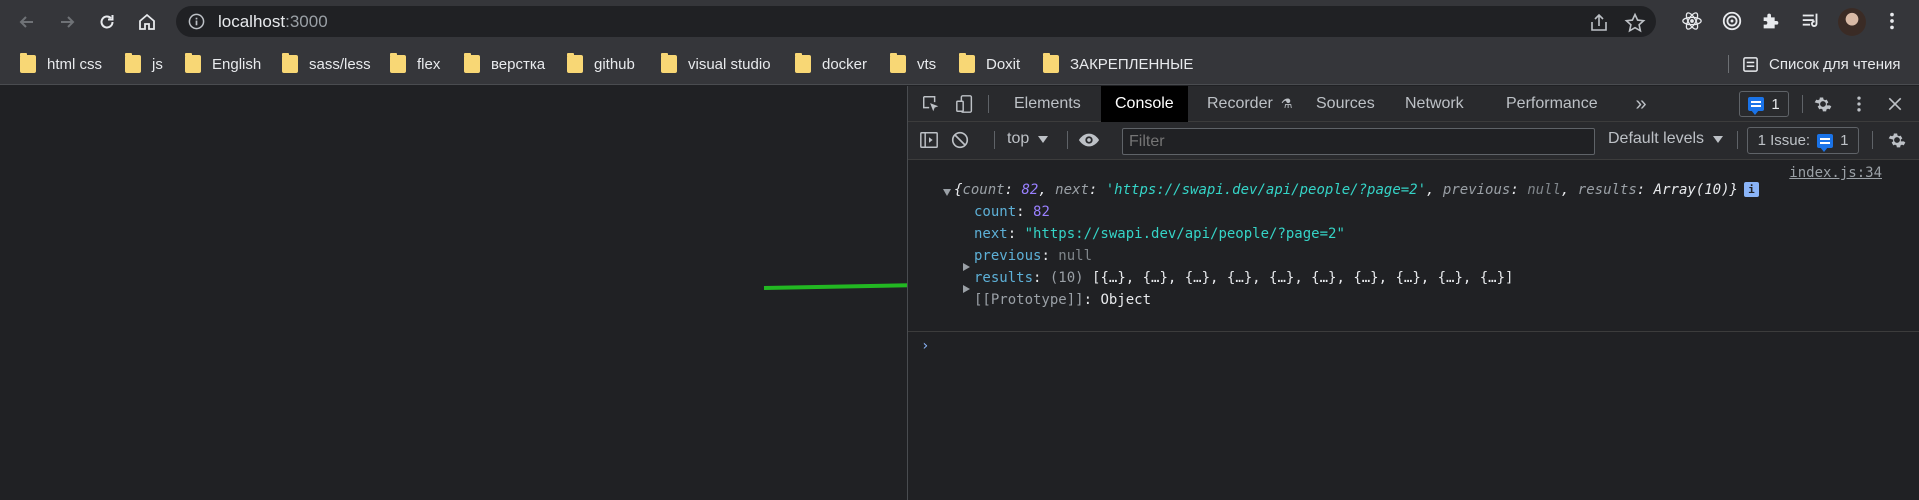  I want to click on home-button, so click(147, 22).